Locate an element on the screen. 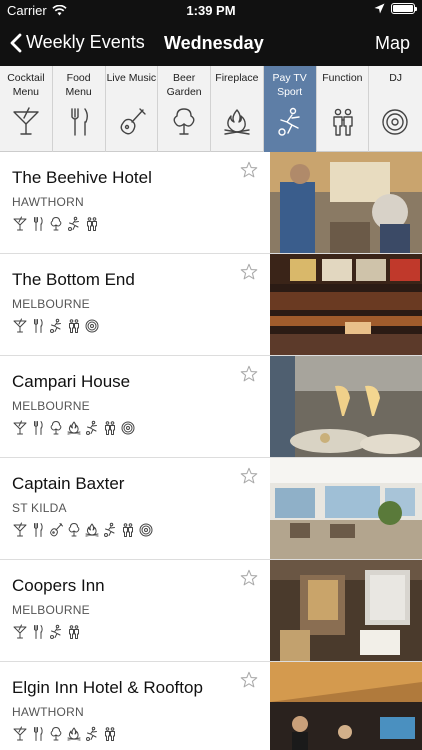 This screenshot has width=422, height=750. category-label: Cocktail Menu is located at coordinates (26, 85).